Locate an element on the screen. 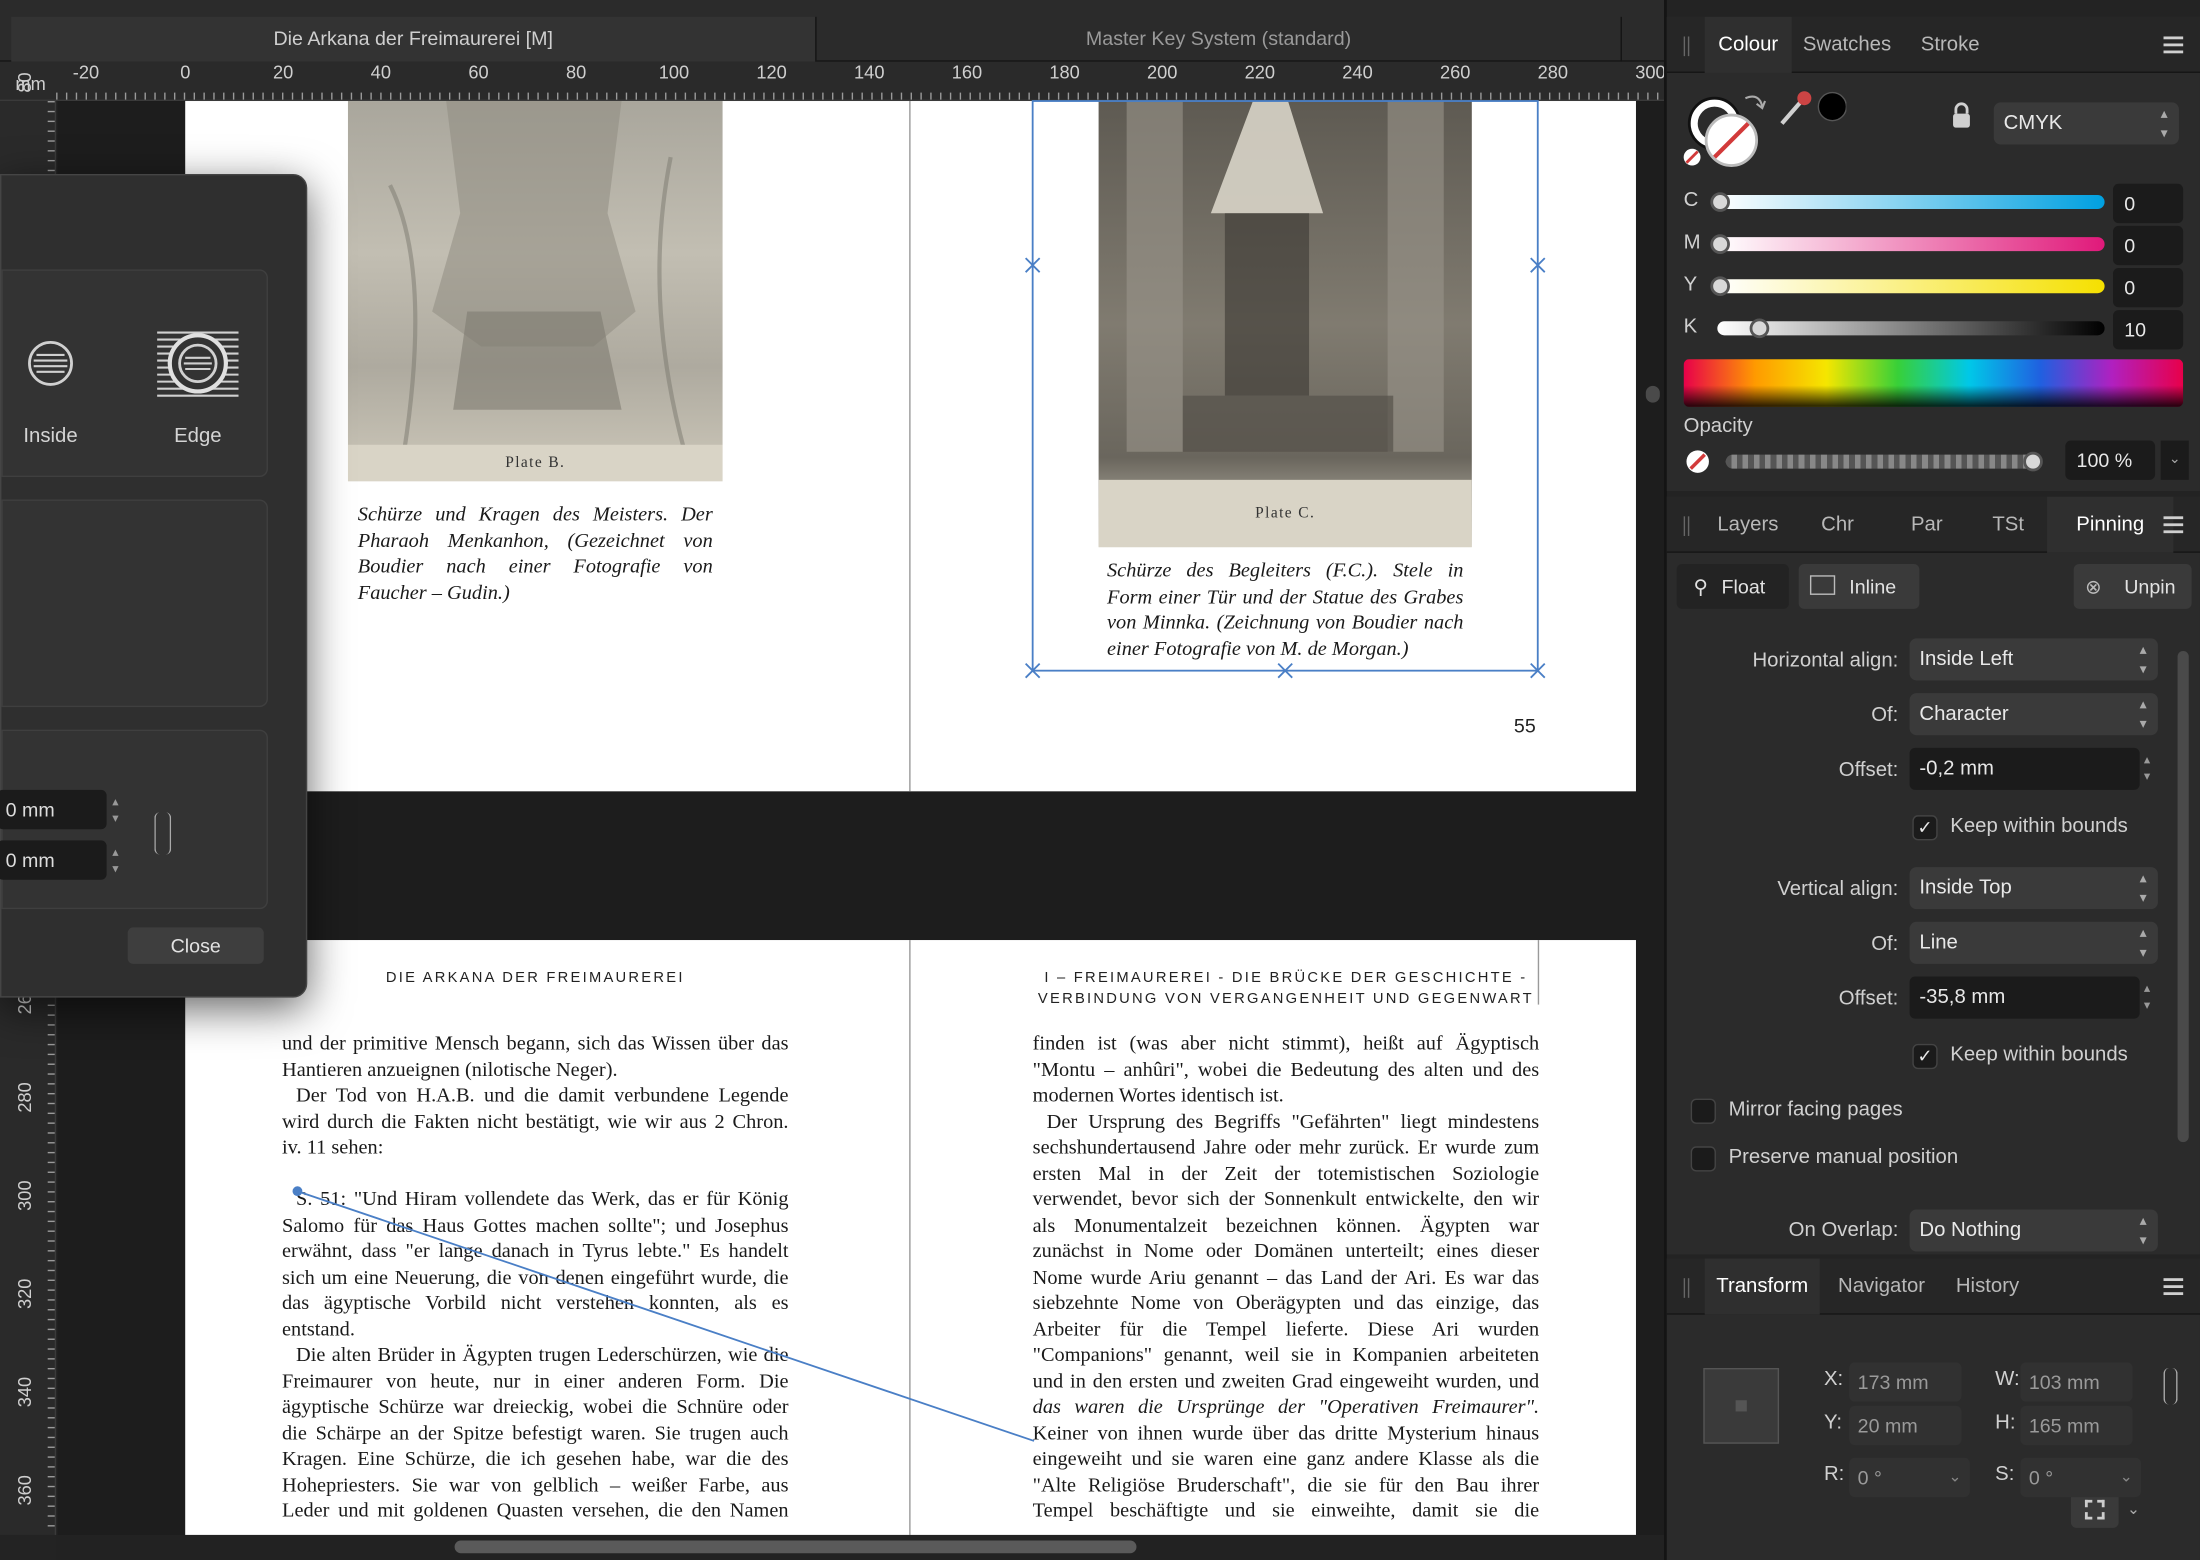  doc-tab-arkana: Die Arkana der Freimaurerei [M] is located at coordinates (414, 39).